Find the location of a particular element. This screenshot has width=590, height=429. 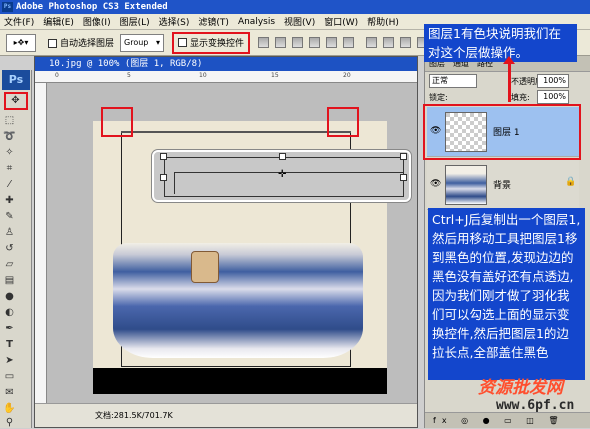

auto-select-dropdown: Group ▾ is located at coordinates (142, 42).